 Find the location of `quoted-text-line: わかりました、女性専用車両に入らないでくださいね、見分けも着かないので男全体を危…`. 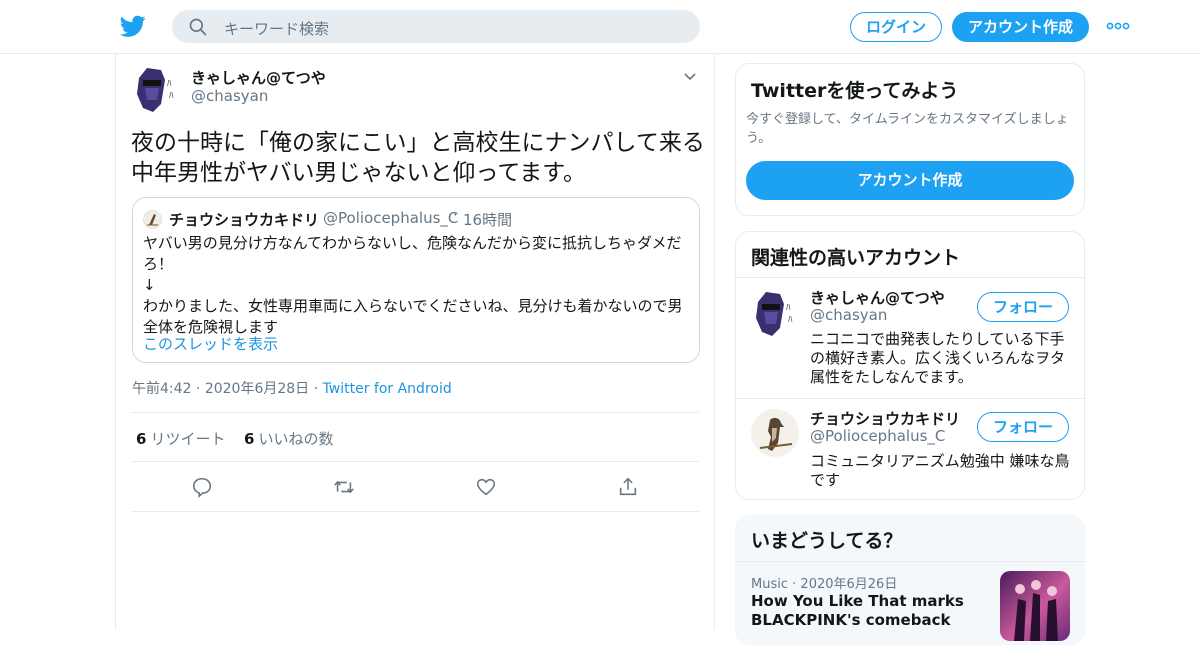

quoted-text-line: わかりました、女性専用車両に入らないでくださいね、見分けも着かないので男全体を危… is located at coordinates (413, 316).